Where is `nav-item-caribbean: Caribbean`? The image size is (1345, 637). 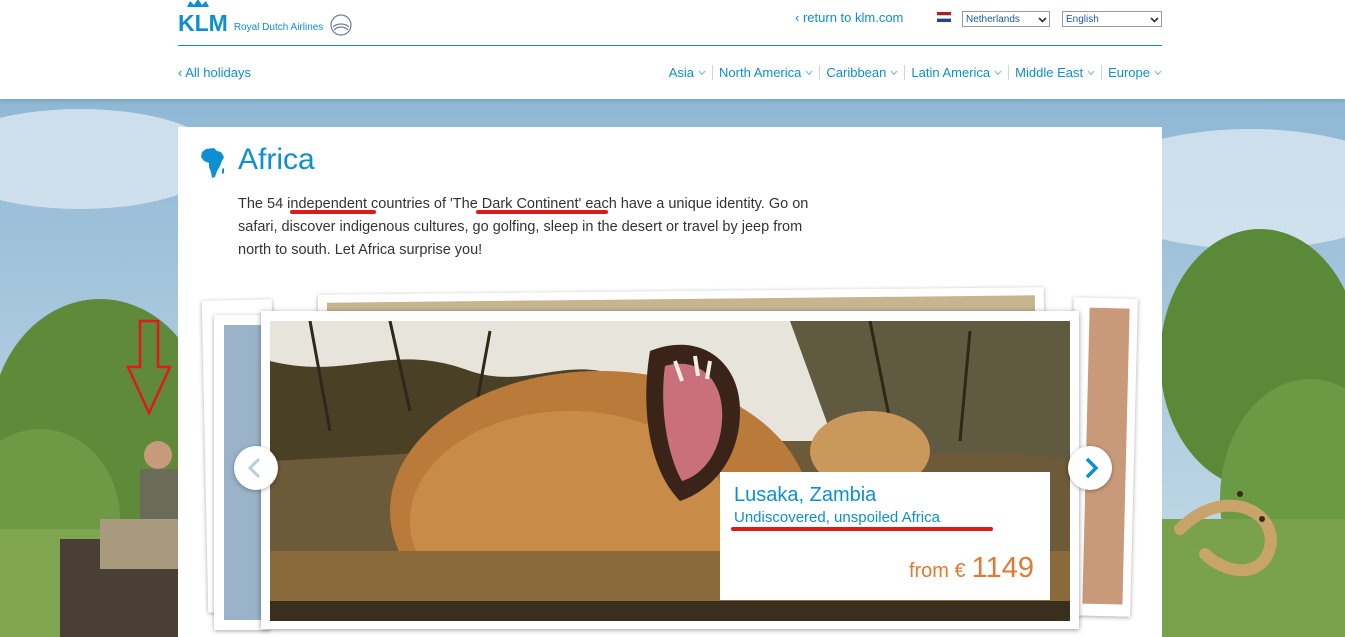 nav-item-caribbean: Caribbean is located at coordinates (861, 72).